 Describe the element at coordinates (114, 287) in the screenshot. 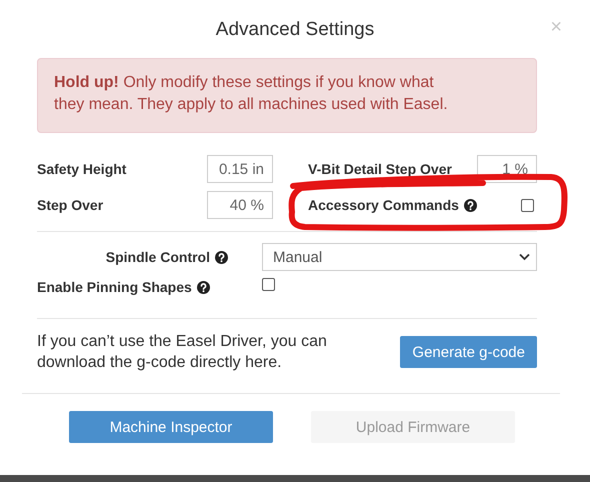

I see `setting-label: Enable Pinning Shapes` at that location.